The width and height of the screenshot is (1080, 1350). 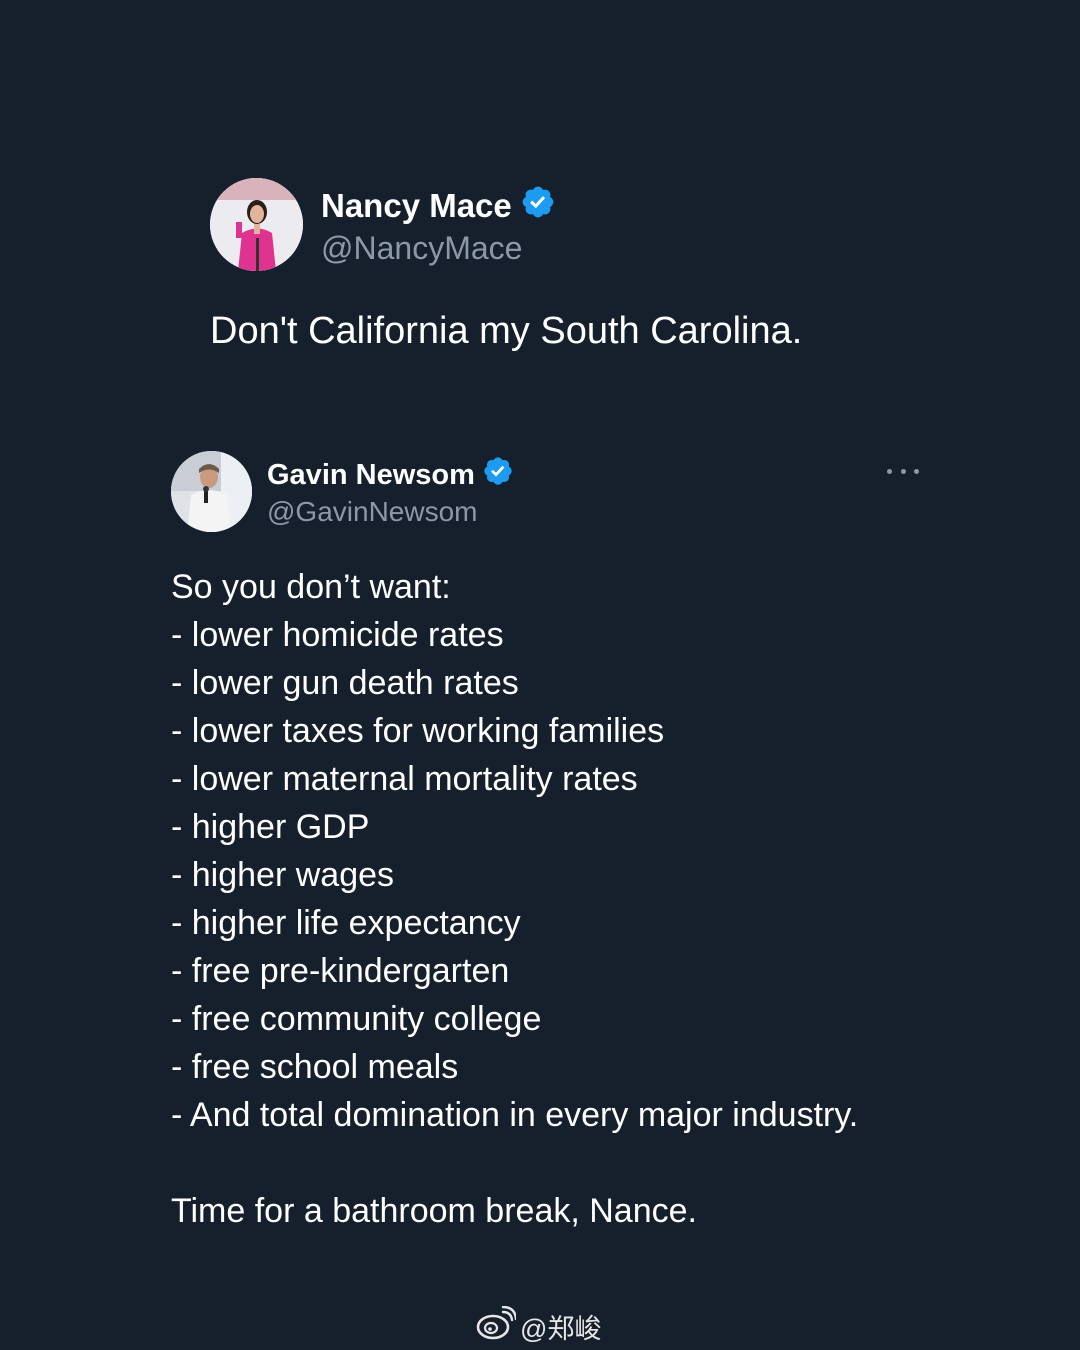 I want to click on list-item: - free school meals, so click(x=315, y=1067).